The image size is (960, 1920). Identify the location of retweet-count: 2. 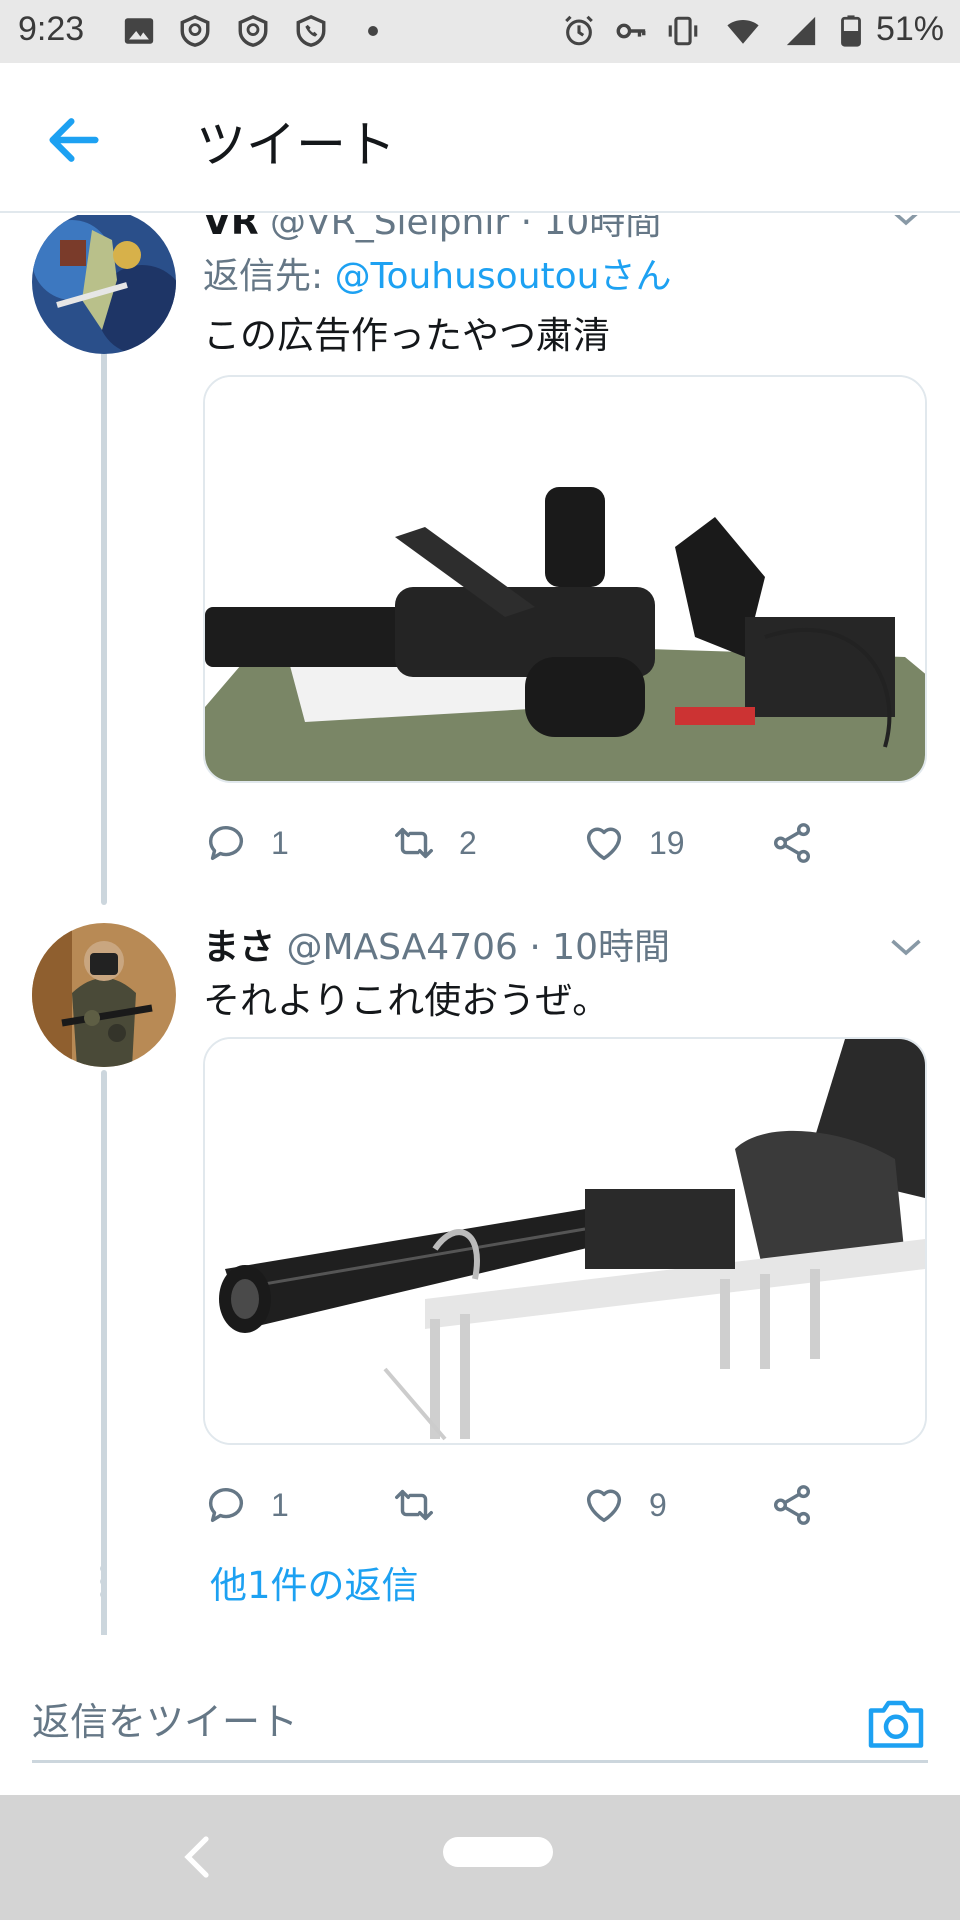
(468, 842).